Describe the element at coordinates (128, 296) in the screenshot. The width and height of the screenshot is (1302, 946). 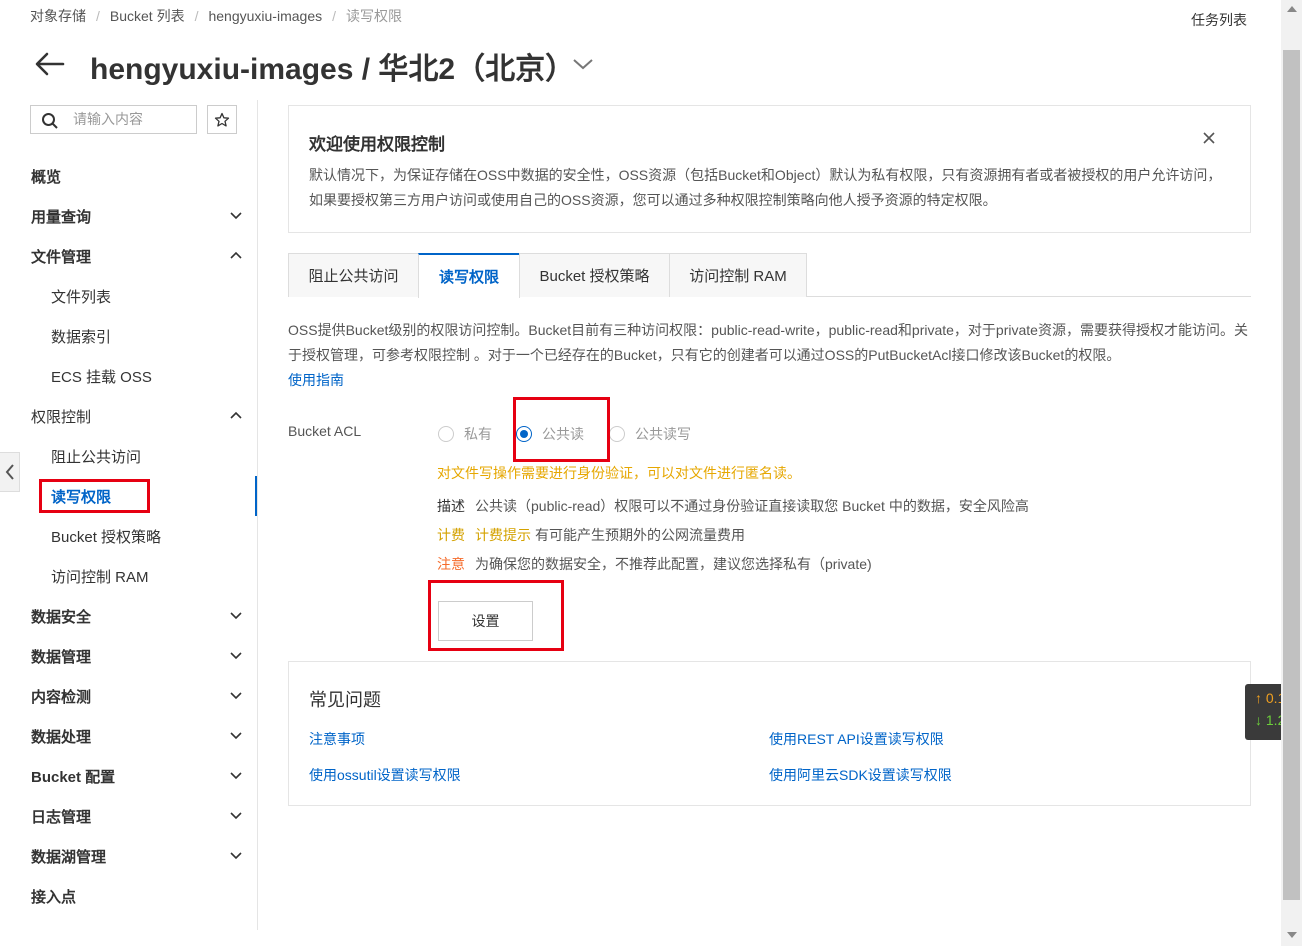
I see `sidebar-item-file-list: 文件列表` at that location.